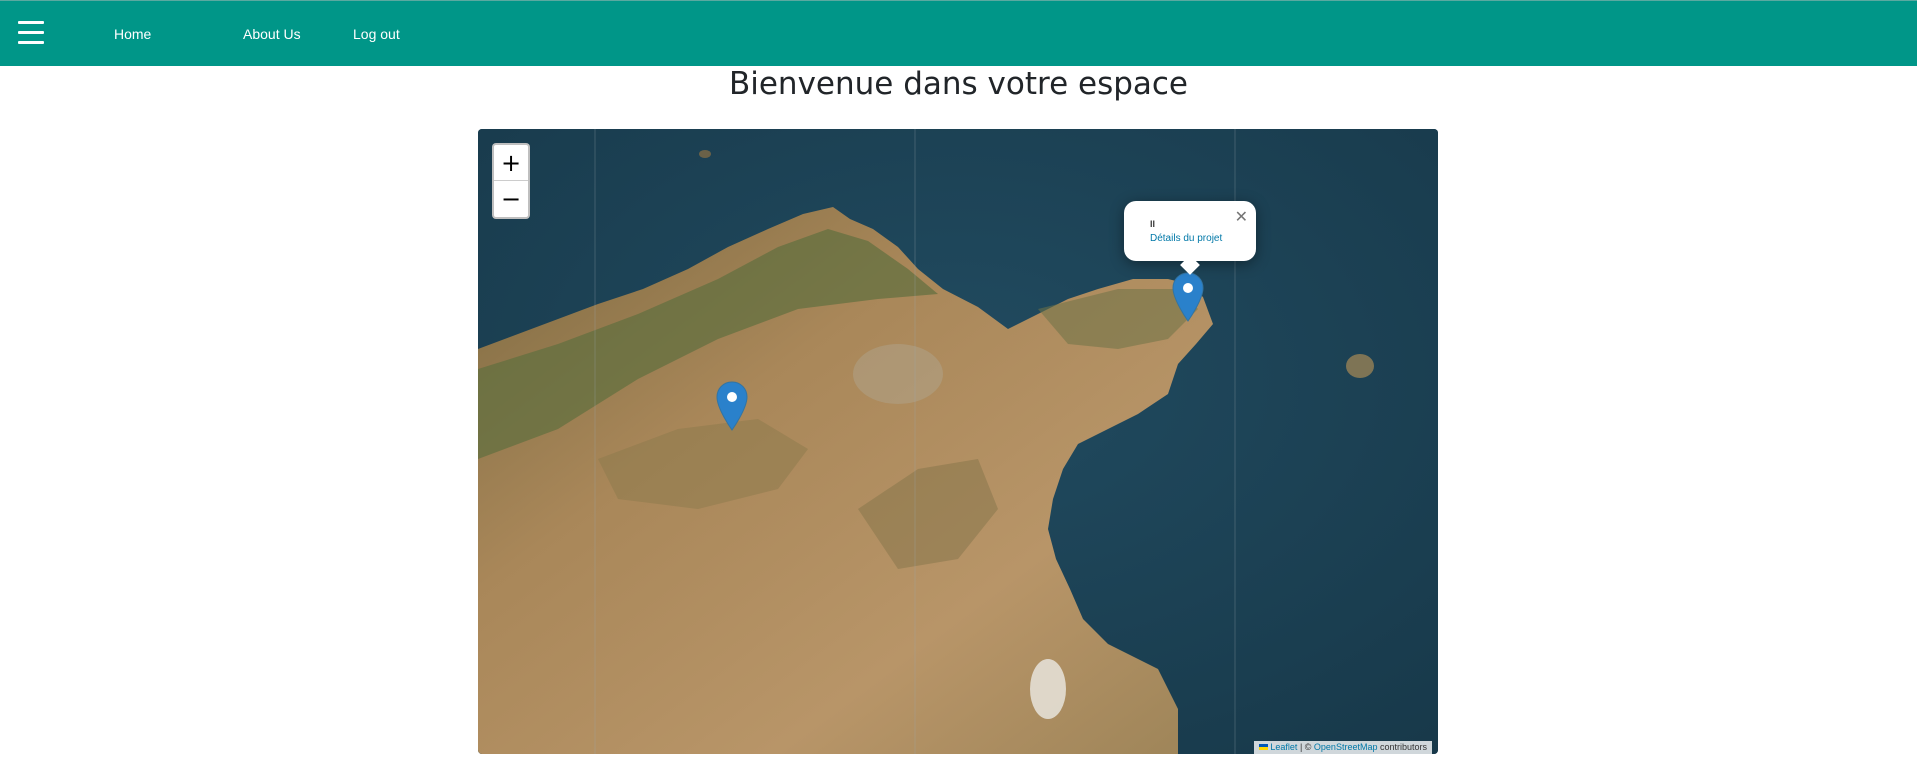  What do you see at coordinates (1283, 747) in the screenshot?
I see `leaflet-link: Leaflet` at bounding box center [1283, 747].